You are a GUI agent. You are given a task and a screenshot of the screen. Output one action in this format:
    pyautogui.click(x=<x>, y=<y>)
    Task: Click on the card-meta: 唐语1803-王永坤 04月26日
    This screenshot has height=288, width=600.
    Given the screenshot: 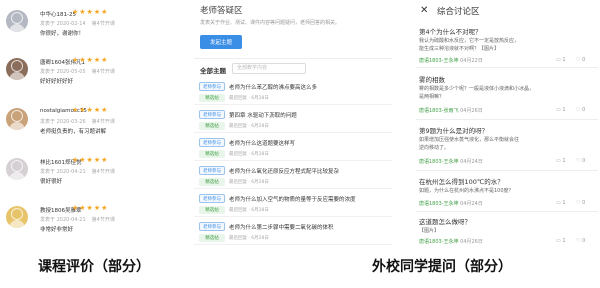 What is the action you would take?
    pyautogui.click(x=451, y=241)
    